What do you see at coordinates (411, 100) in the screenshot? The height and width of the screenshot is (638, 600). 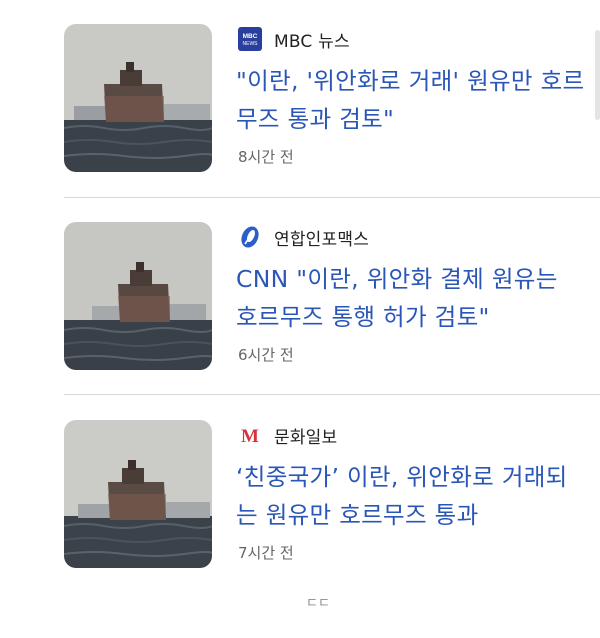 I see `news-headline: "이란, '위안화로 거래' 원유만 호르무즈 통과 검토"` at bounding box center [411, 100].